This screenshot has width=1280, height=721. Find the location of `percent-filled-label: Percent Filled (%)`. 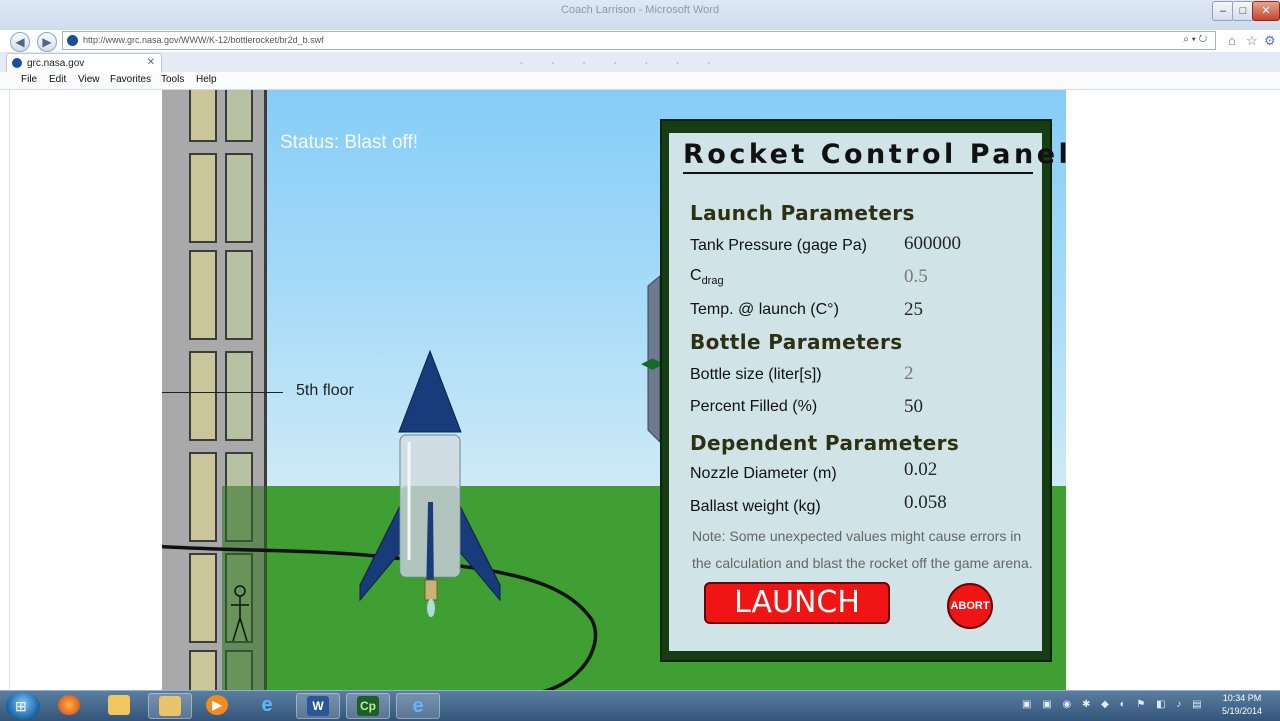

percent-filled-label: Percent Filled (%) is located at coordinates (754, 406).